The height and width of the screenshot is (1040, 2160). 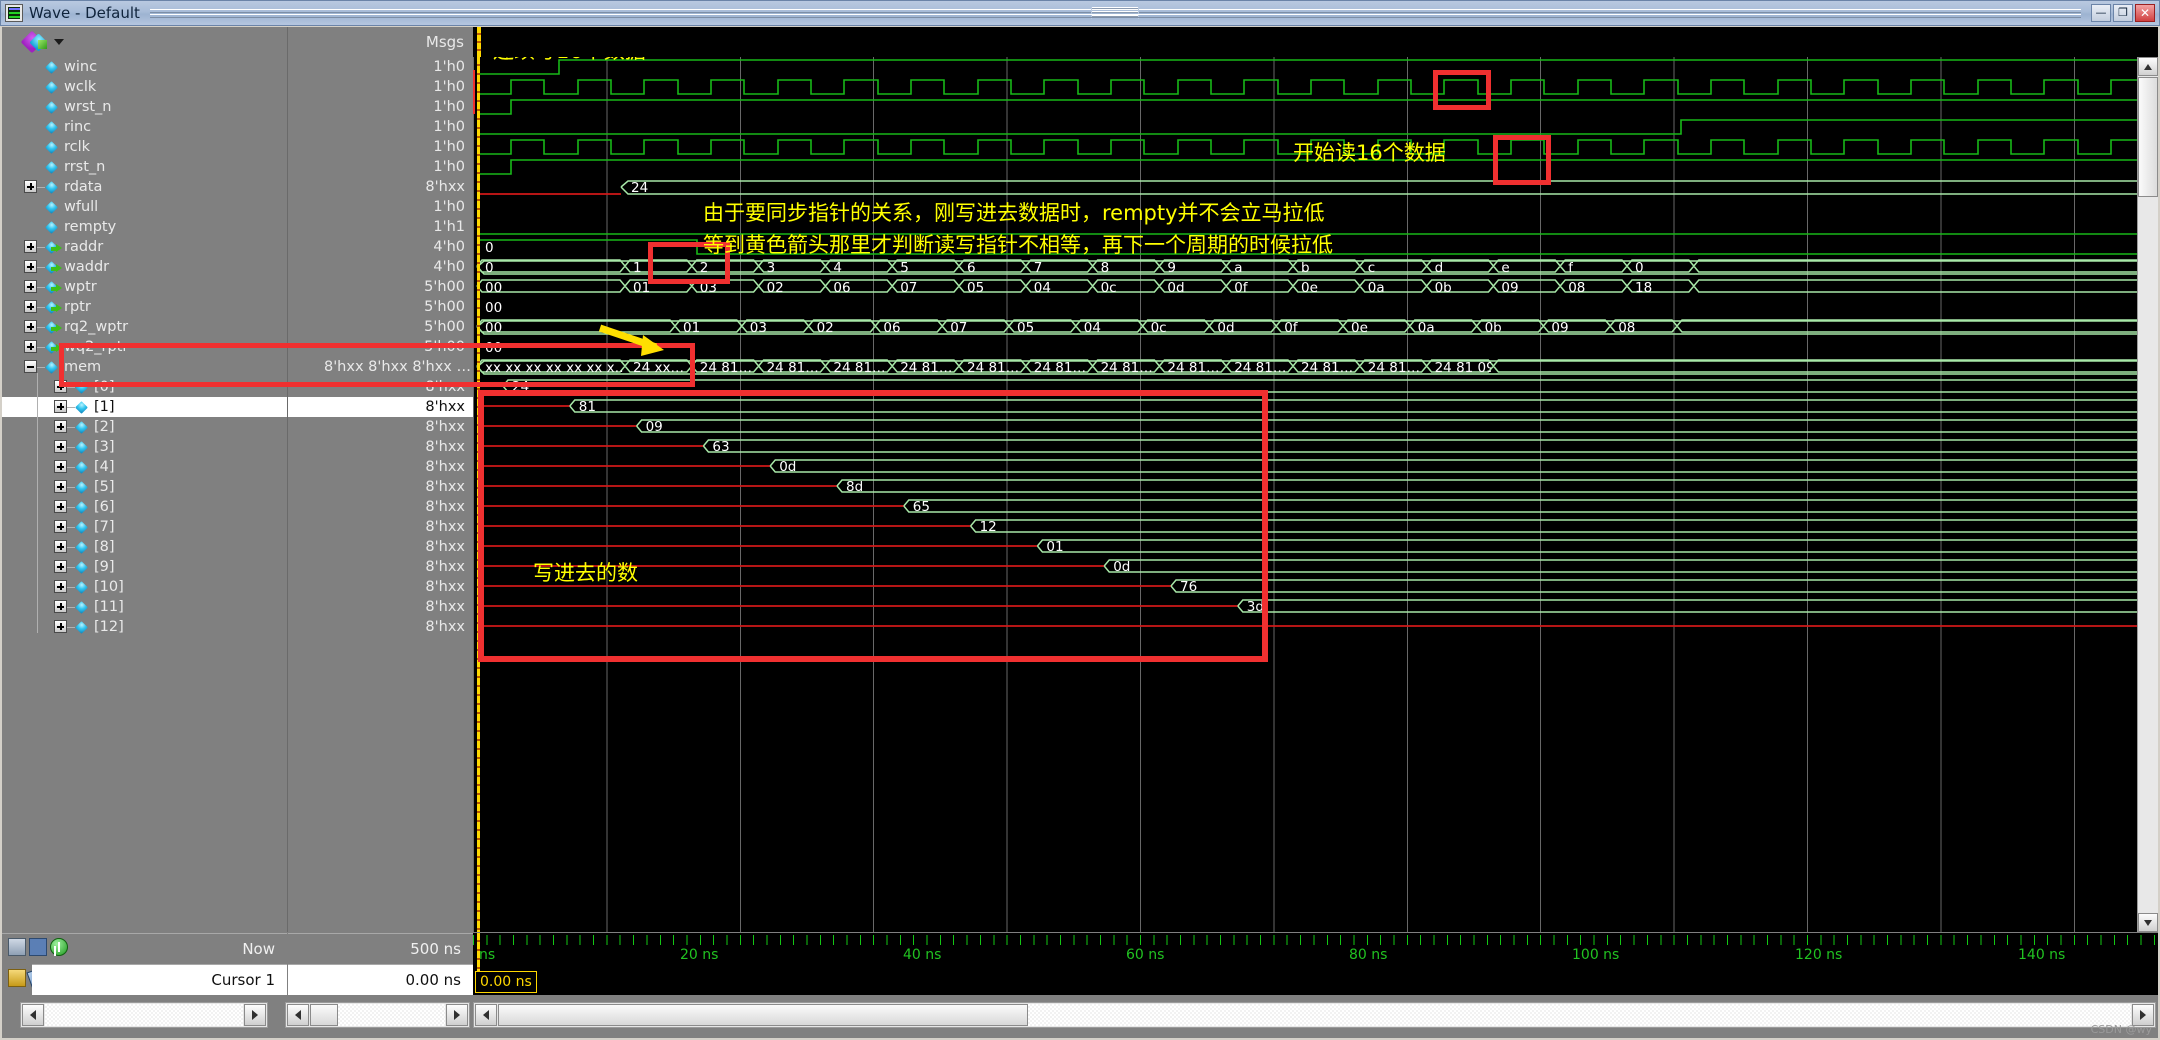 I want to click on signal-name-label: [4], so click(x=104, y=467).